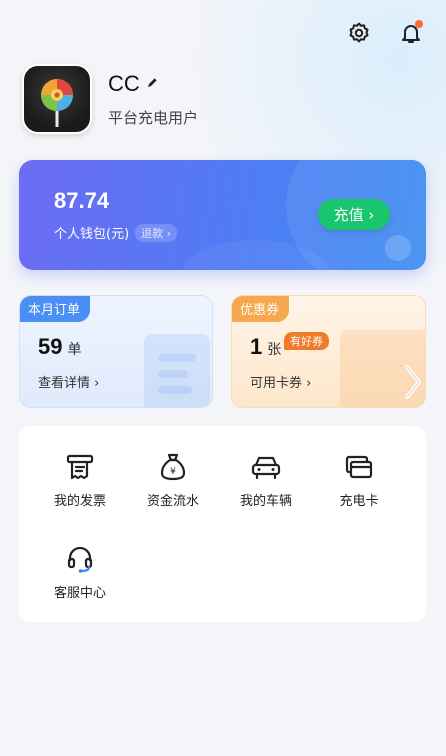  What do you see at coordinates (80, 559) in the screenshot?
I see `headset-icon` at bounding box center [80, 559].